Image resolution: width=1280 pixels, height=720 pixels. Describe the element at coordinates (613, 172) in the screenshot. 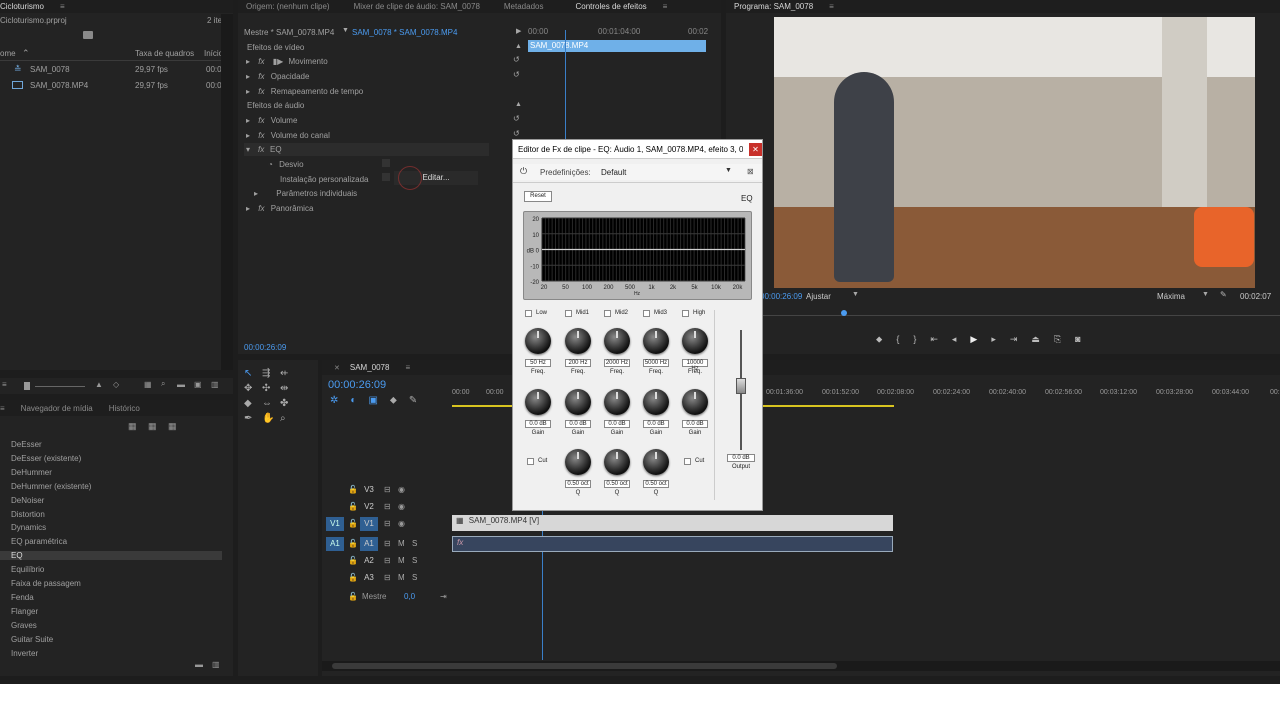

I see `preset-dropdown: Default` at that location.